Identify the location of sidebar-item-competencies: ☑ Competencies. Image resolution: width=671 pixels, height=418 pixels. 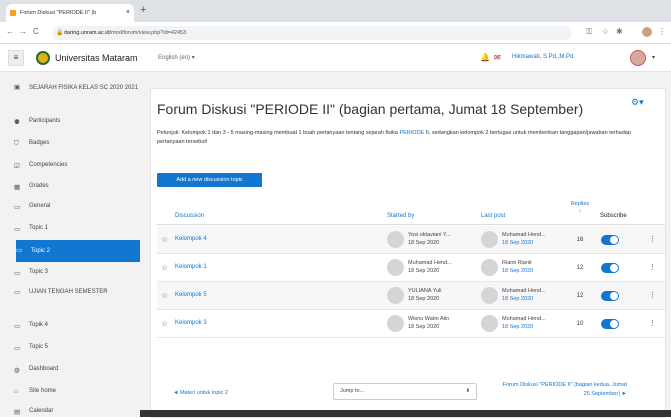
(77, 166).